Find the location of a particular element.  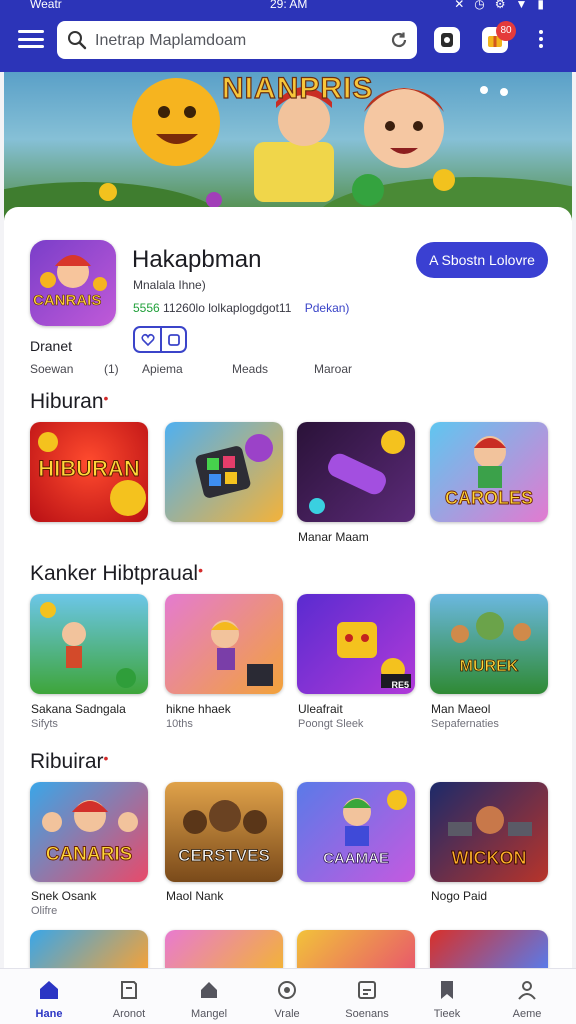

stat-downloads: Meads is located at coordinates (250, 369).